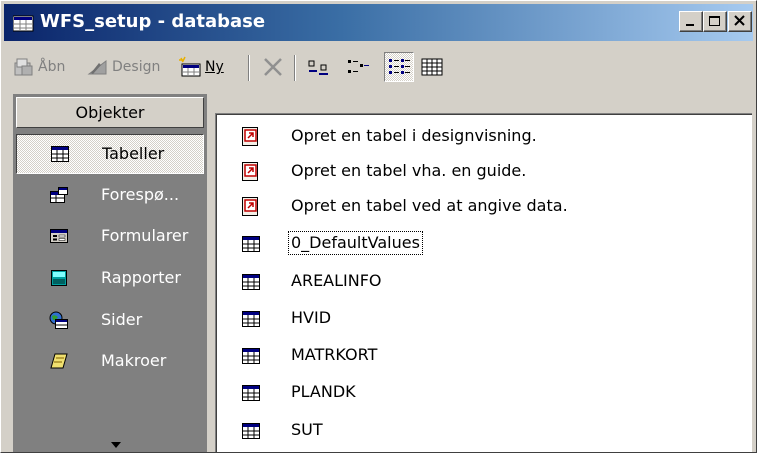 The width and height of the screenshot is (757, 453). I want to click on list-item-label: SUT, so click(307, 429).